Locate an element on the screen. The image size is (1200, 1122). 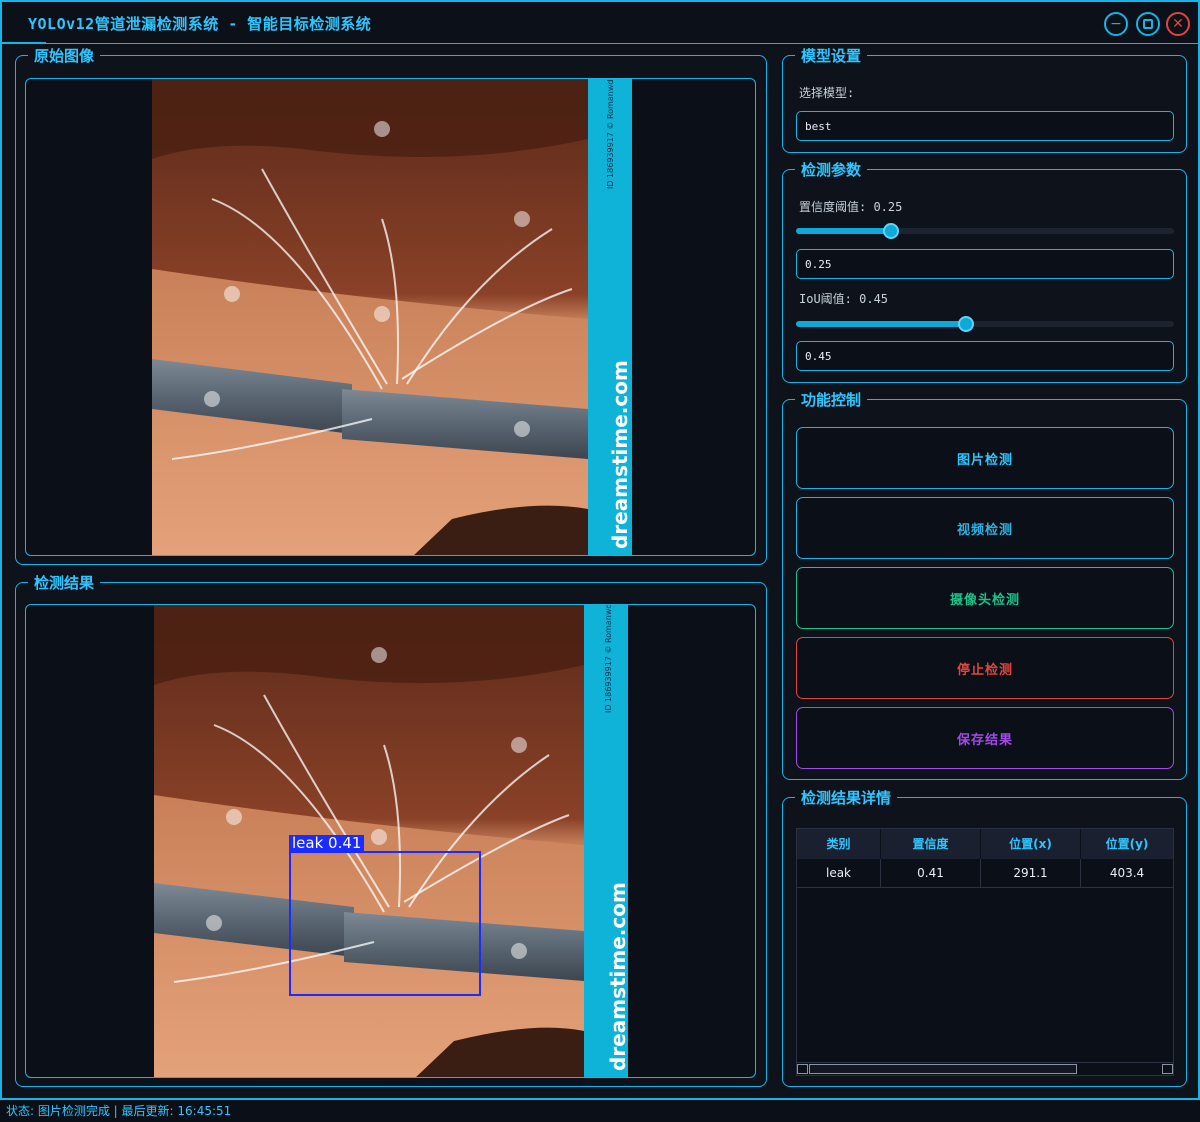
detection-details-title: 检测结果详情 is located at coordinates (846, 798).